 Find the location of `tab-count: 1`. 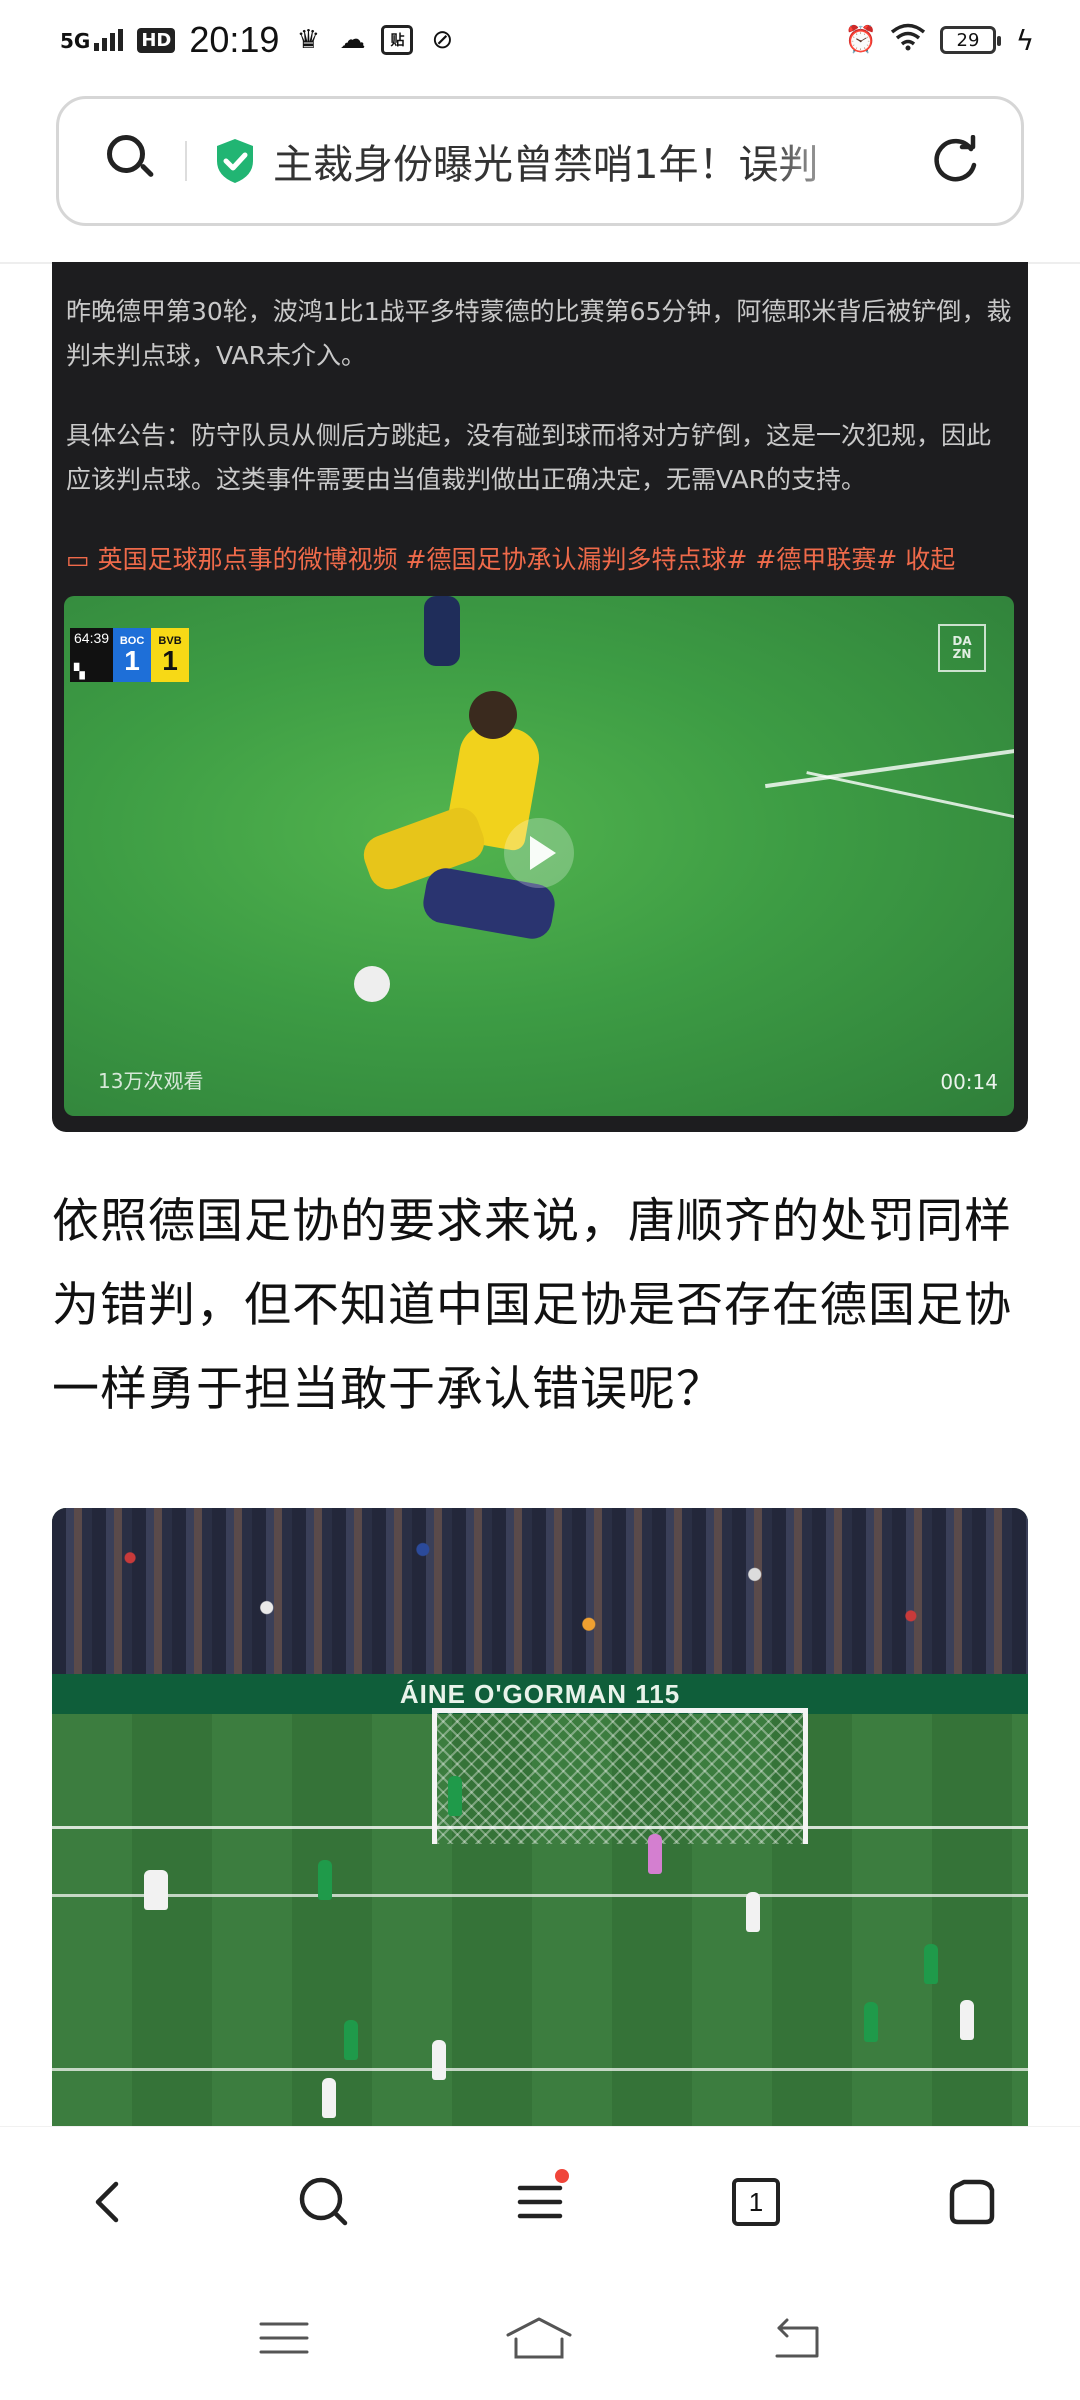

tab-count: 1 is located at coordinates (756, 2202).